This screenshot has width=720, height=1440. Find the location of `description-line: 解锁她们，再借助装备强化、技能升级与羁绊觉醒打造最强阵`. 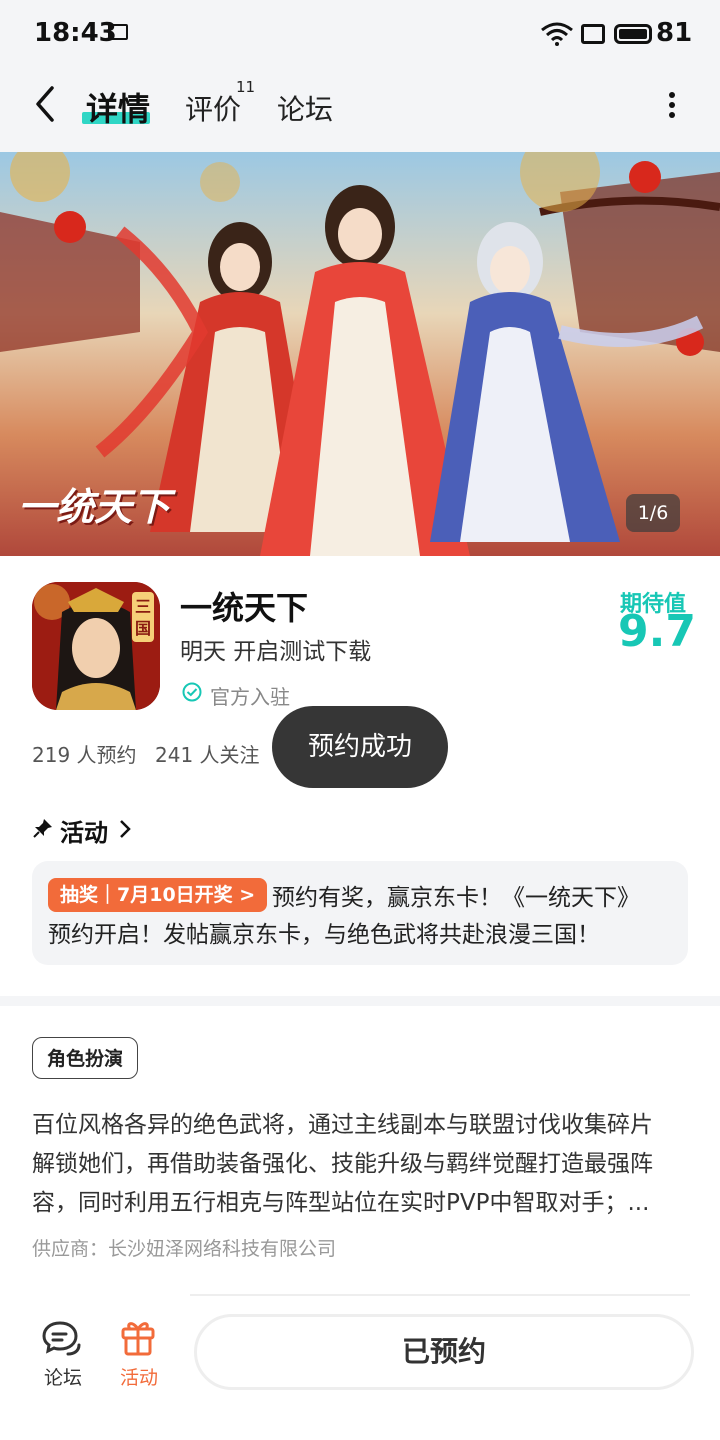

description-line: 解锁她们，再借助装备强化、技能升级与羁绊觉醒打造最强阵 is located at coordinates (342, 1164).